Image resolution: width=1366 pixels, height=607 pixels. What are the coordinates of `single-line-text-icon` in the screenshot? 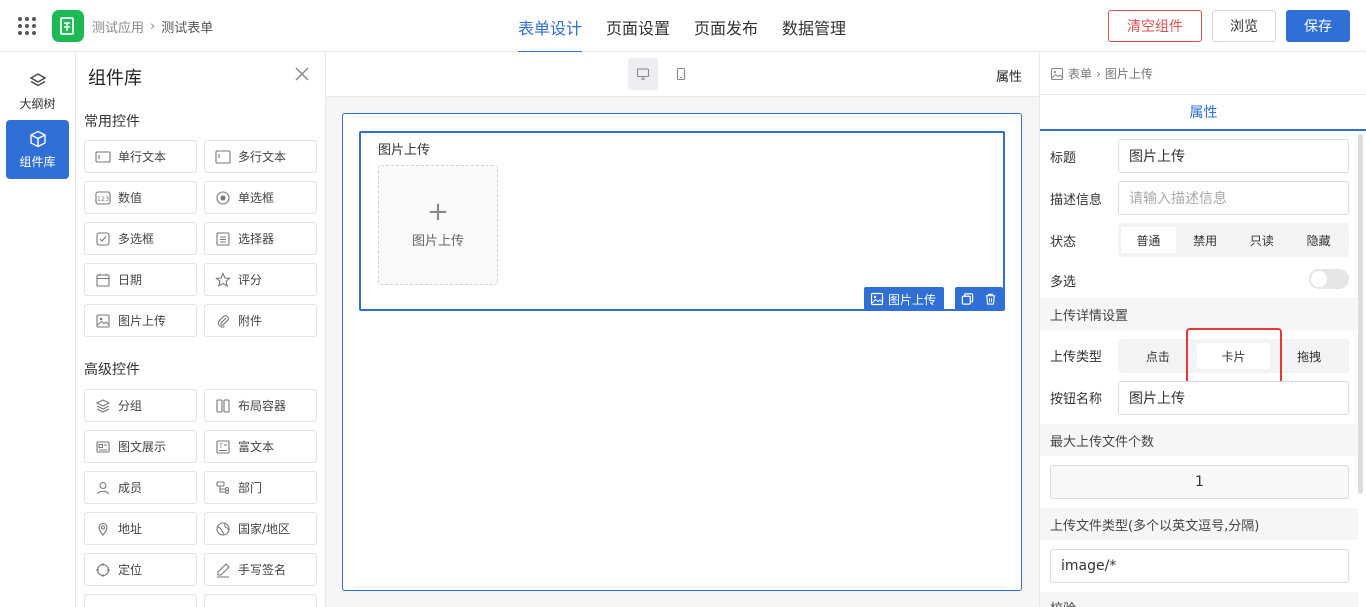 It's located at (103, 156).